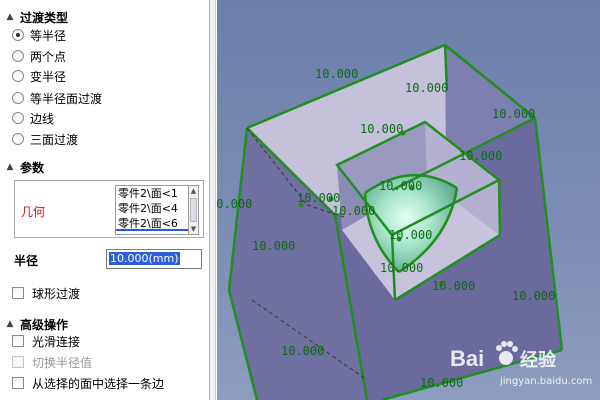 The height and width of the screenshot is (400, 600). I want to click on checkbox-label: 切换半径值, so click(62, 362).